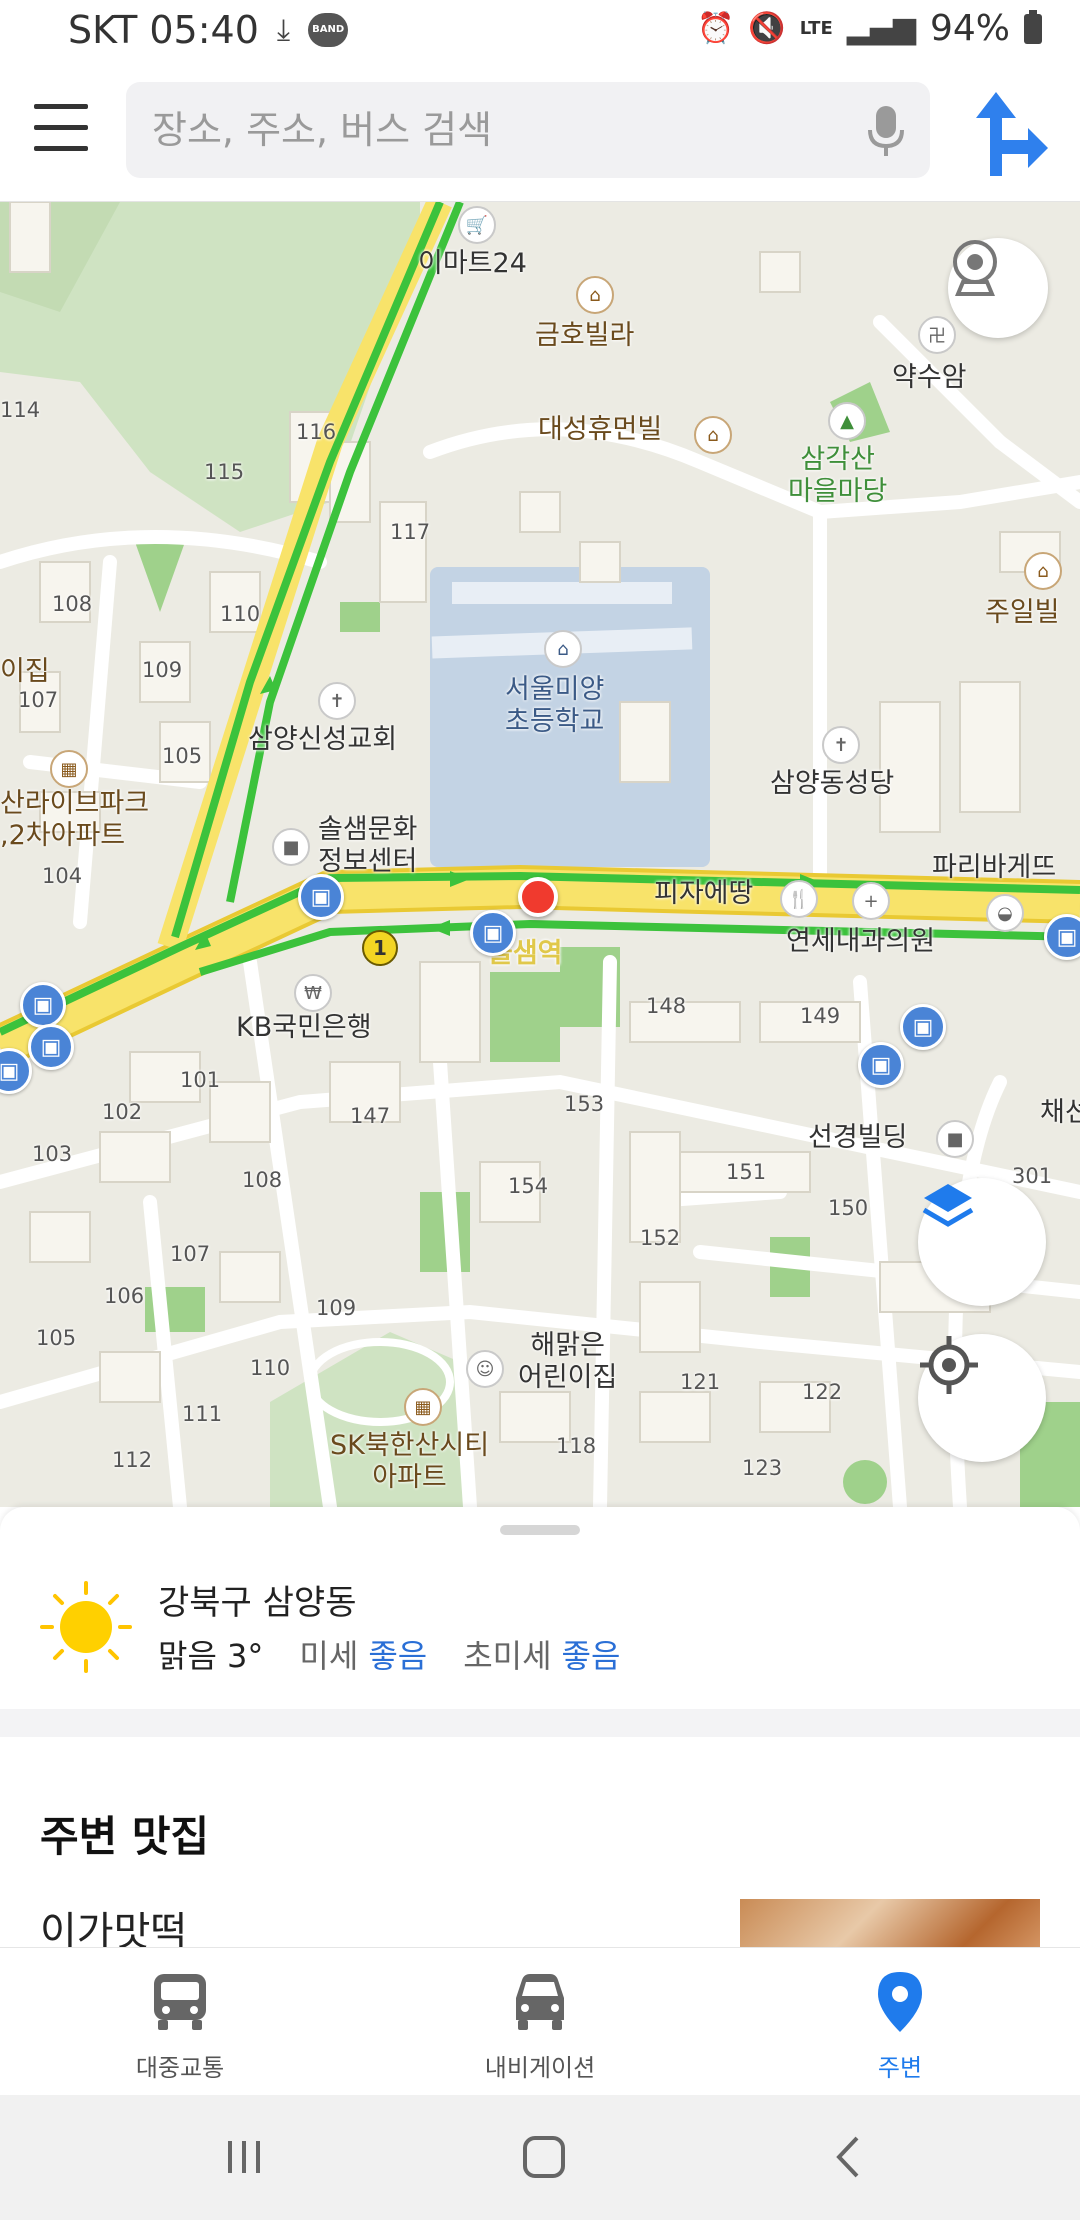 The image size is (1080, 2220). I want to click on back-button, so click(848, 2157).